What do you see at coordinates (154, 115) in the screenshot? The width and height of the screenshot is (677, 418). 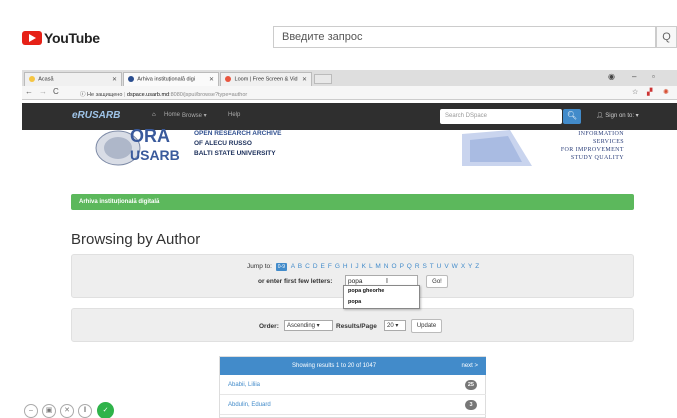 I see `home-icon: ⌂` at bounding box center [154, 115].